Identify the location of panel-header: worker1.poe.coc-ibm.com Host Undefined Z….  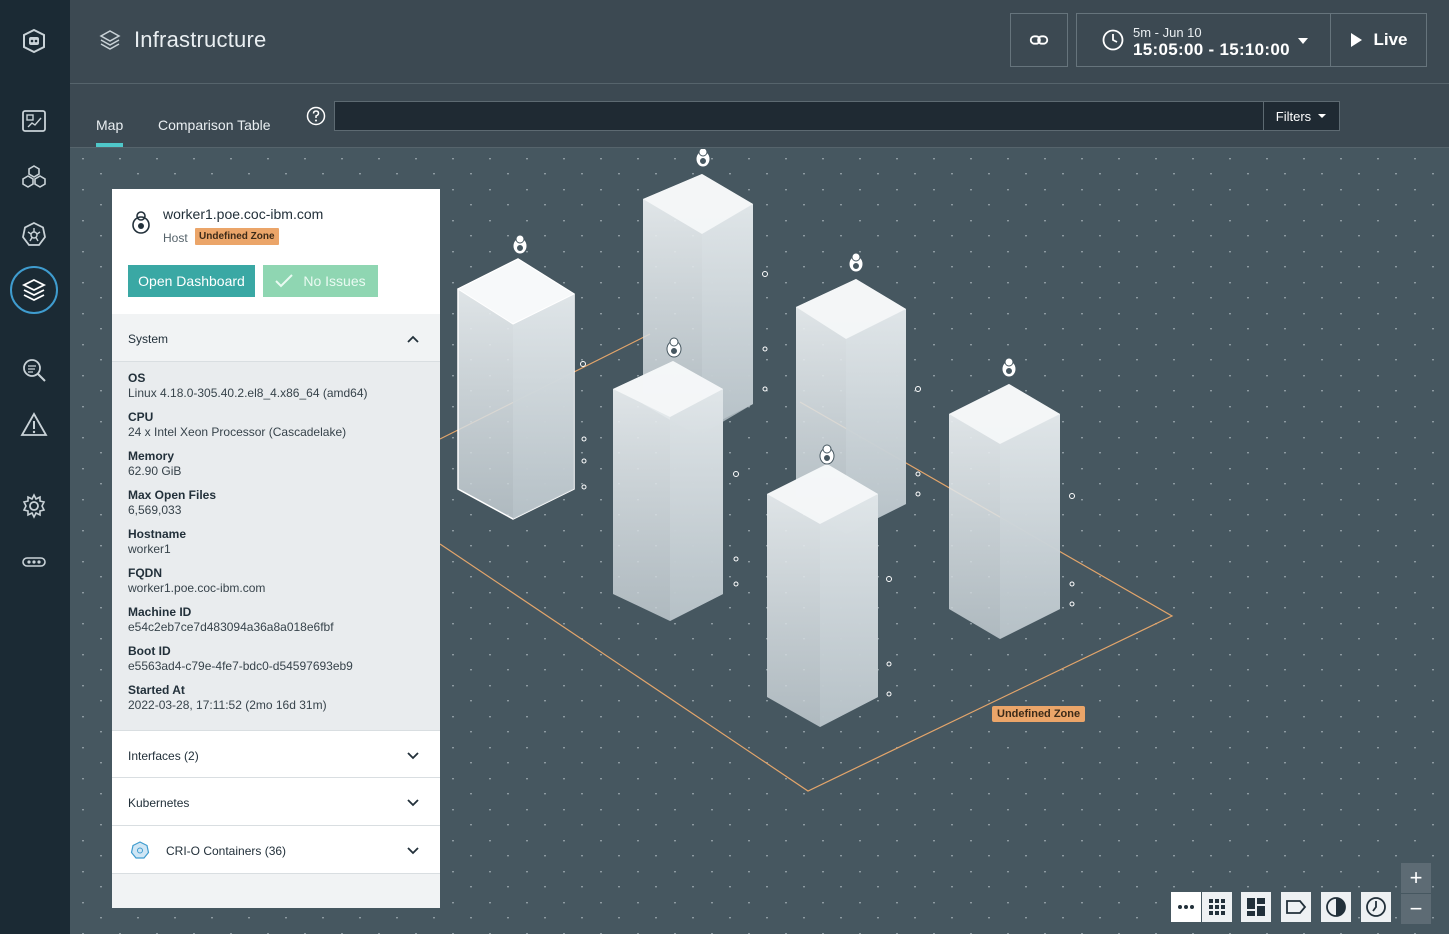
(276, 251).